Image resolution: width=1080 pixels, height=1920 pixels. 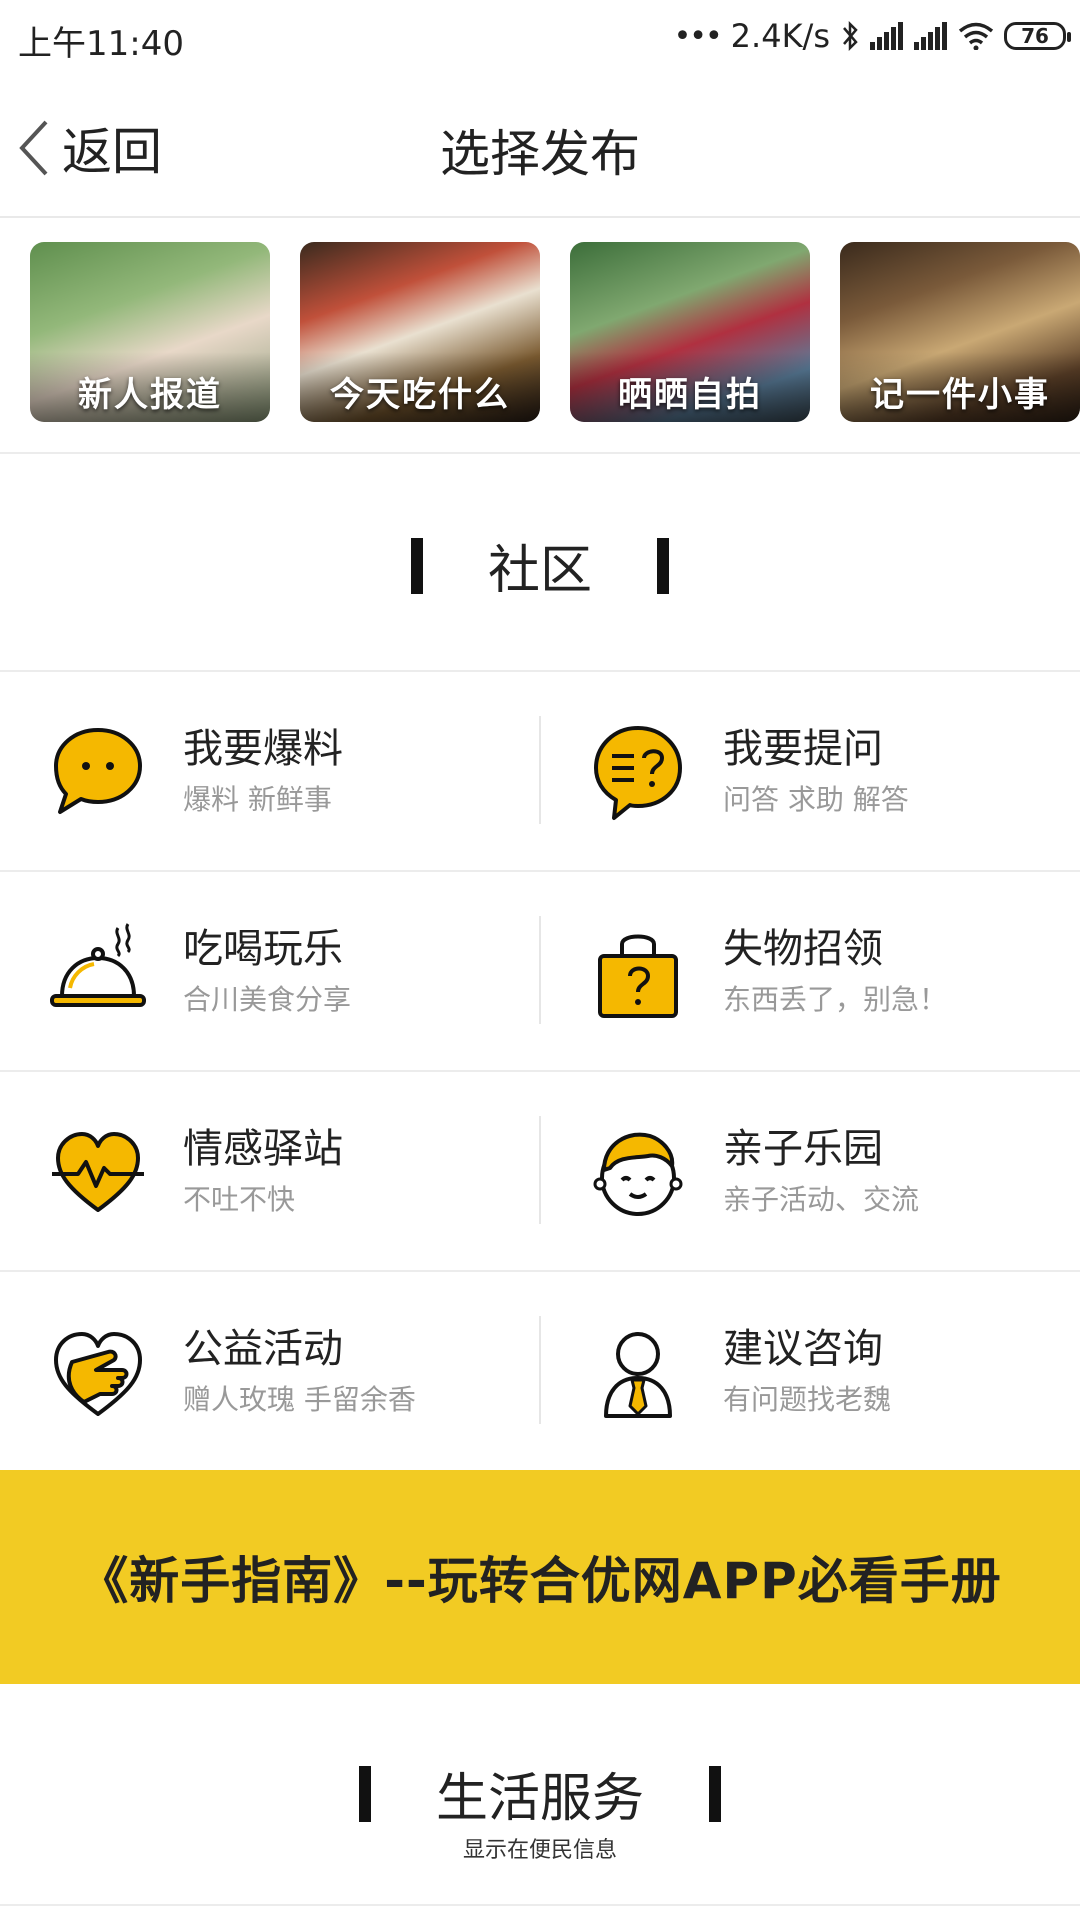 I want to click on status-icons: ••• 2.4K/s 76, so click(x=872, y=36).